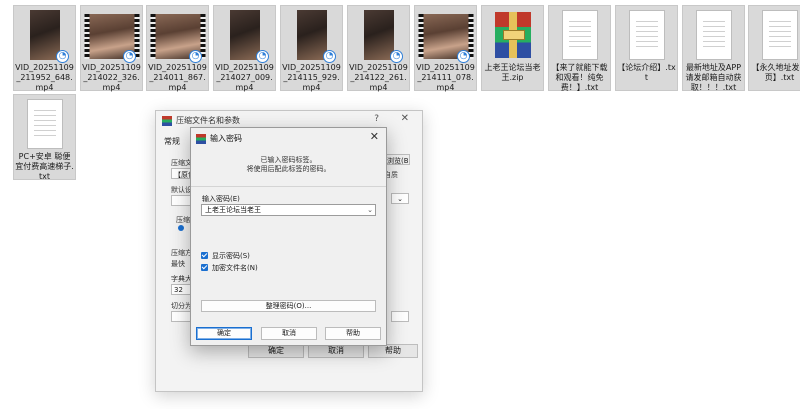  Describe the element at coordinates (512, 35) in the screenshot. I see `archive-icon` at that location.